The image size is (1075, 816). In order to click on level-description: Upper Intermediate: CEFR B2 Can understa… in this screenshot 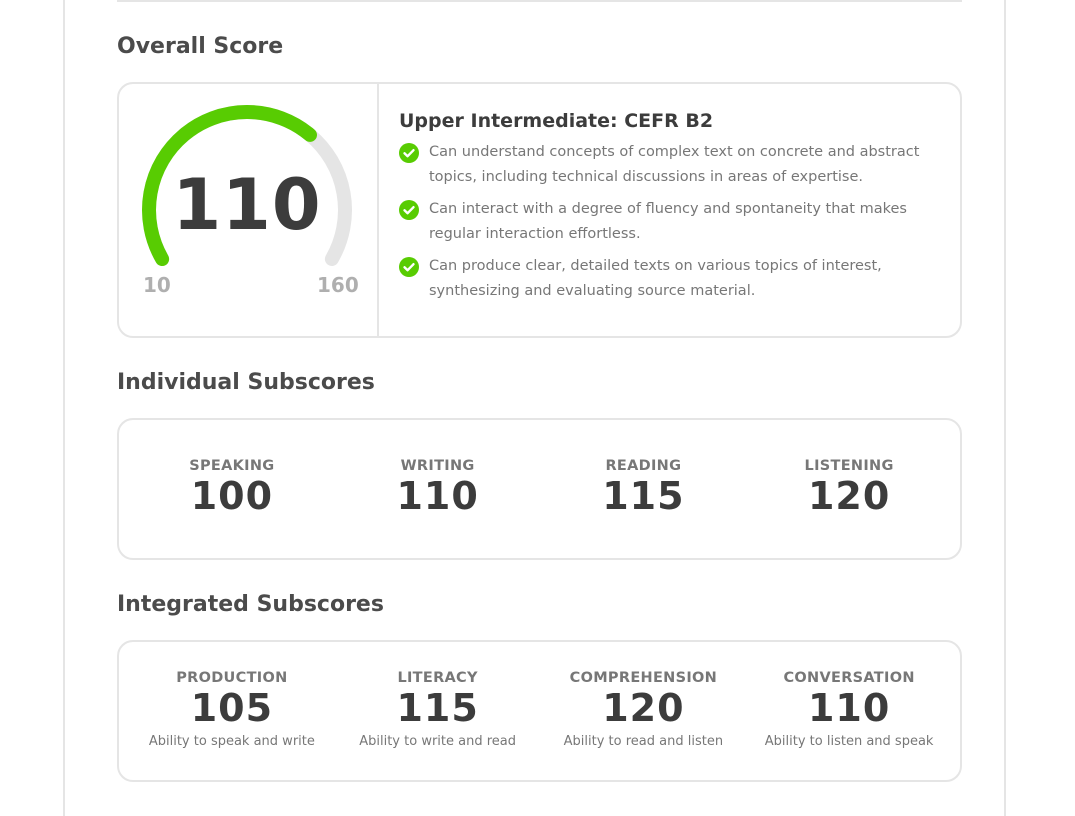, I will do `click(669, 211)`.